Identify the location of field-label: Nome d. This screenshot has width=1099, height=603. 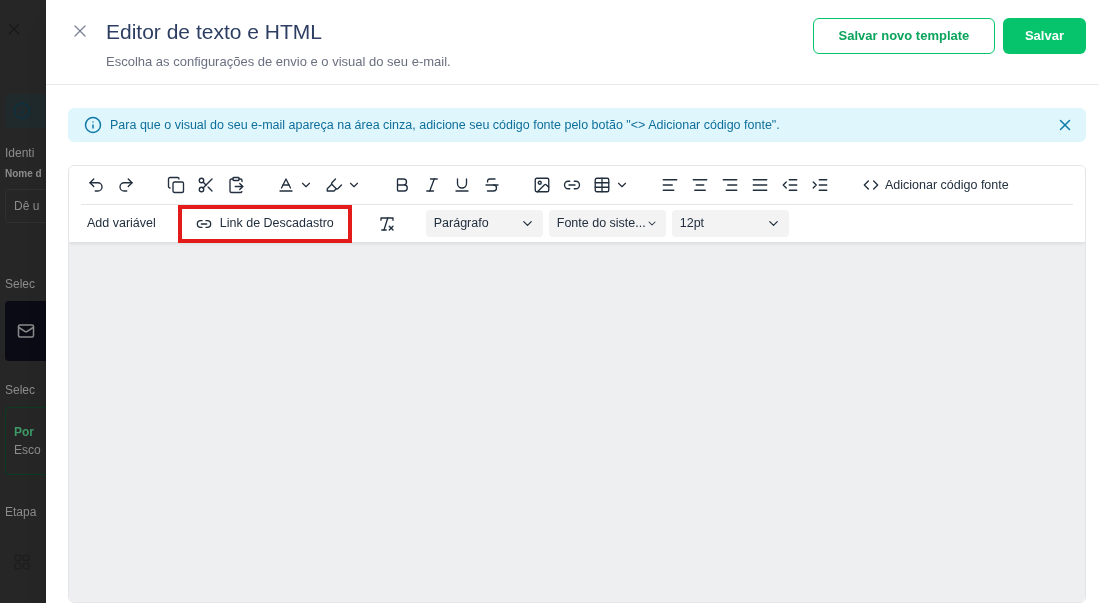
(24, 174).